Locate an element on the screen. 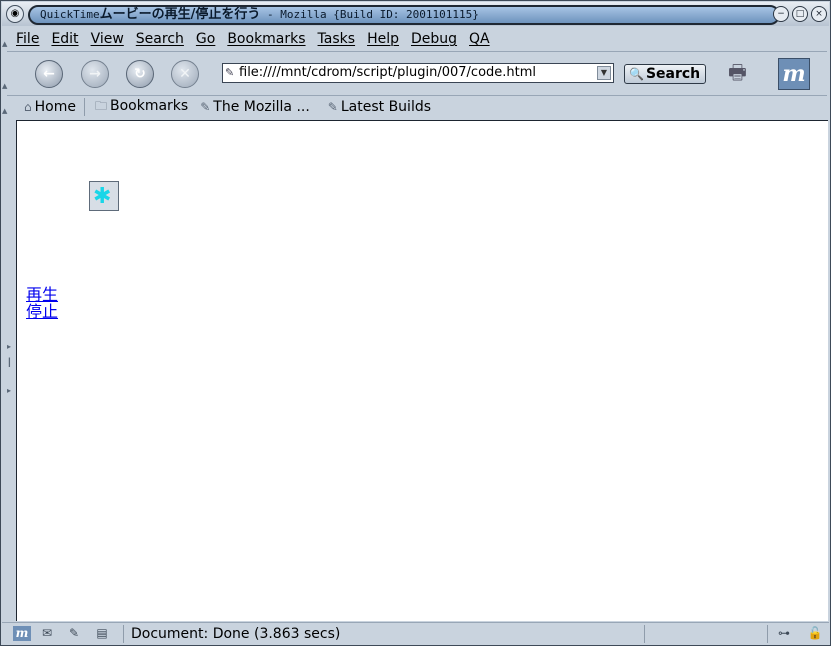 Image resolution: width=831 pixels, height=646 pixels. puzzle-piece-icon: ✱ is located at coordinates (102, 196).